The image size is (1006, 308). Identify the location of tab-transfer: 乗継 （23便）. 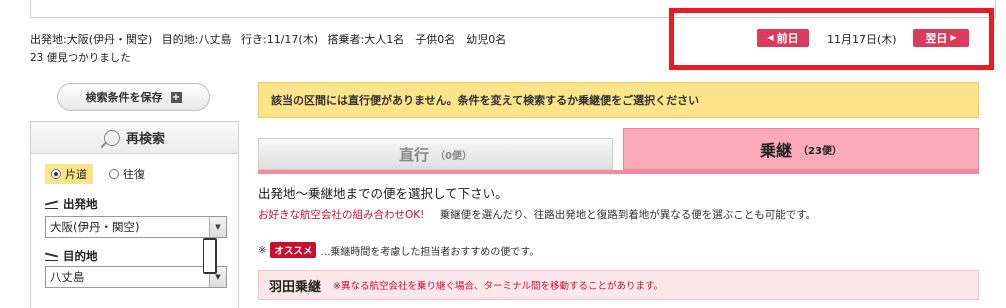
(801, 149).